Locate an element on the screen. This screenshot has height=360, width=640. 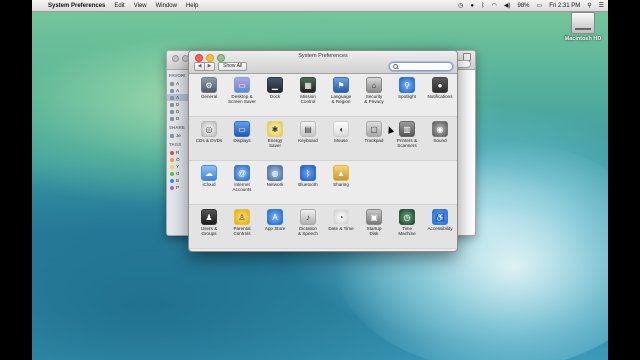
pane-printers: ▥ Printers & Scanners is located at coordinates (407, 134).